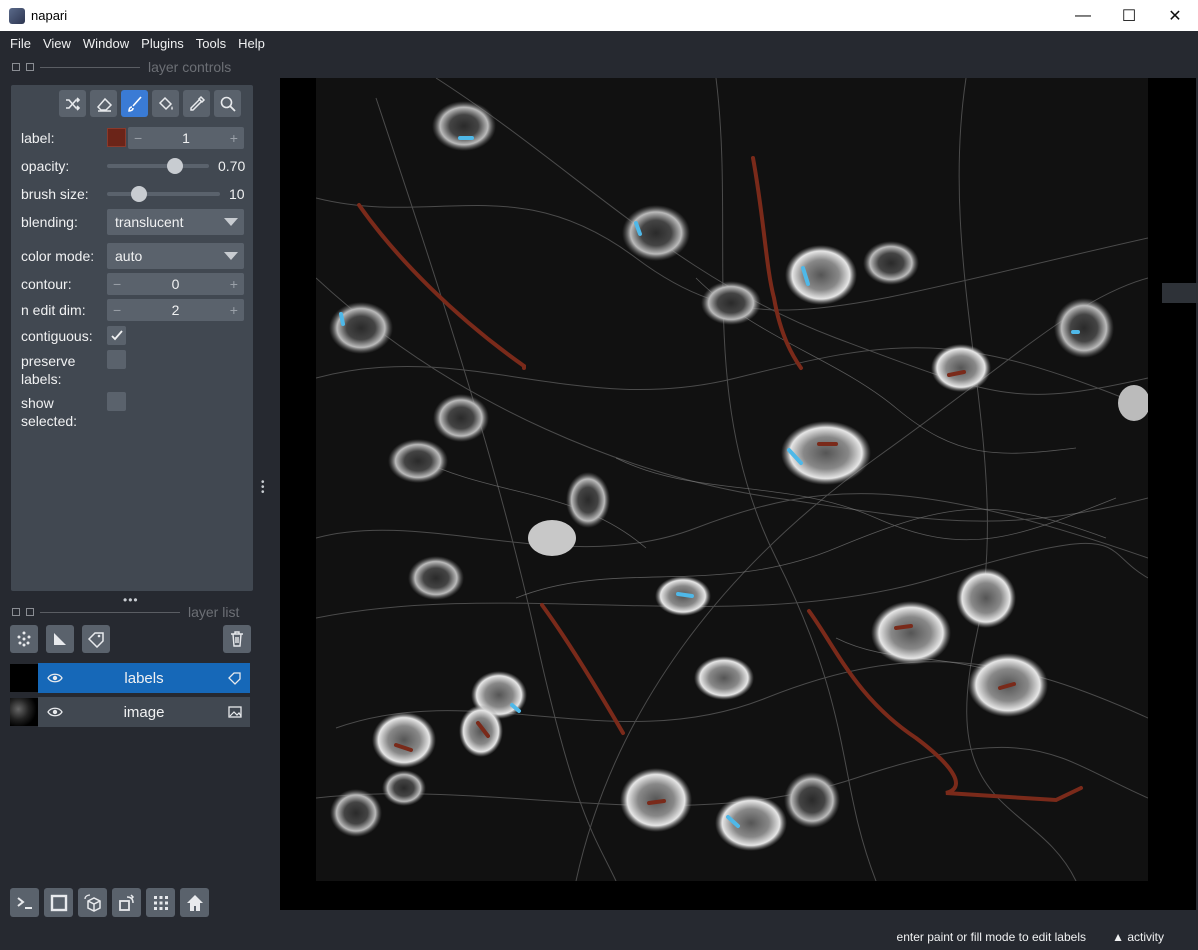 This screenshot has height=950, width=1198. I want to click on menu-help: Help, so click(251, 43).